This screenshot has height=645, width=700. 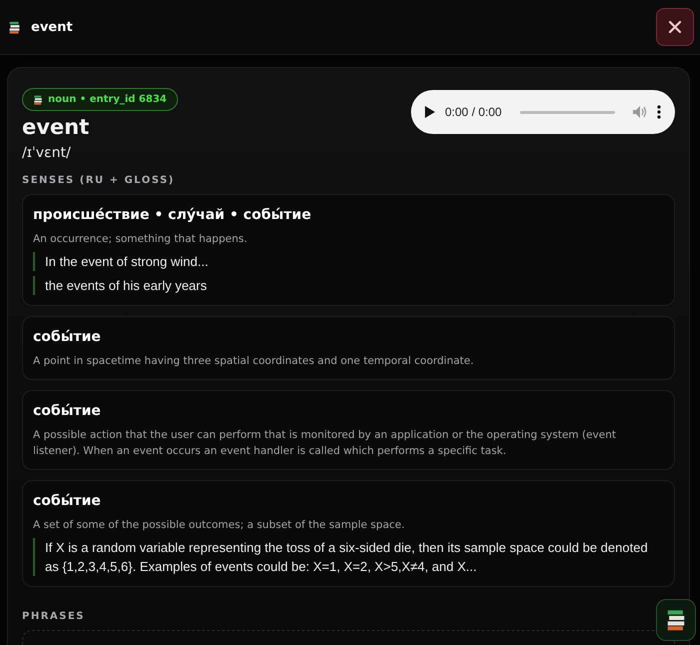 What do you see at coordinates (172, 215) in the screenshot?
I see `sense-headword: происше́ствие • слу́чай • собы́тие` at bounding box center [172, 215].